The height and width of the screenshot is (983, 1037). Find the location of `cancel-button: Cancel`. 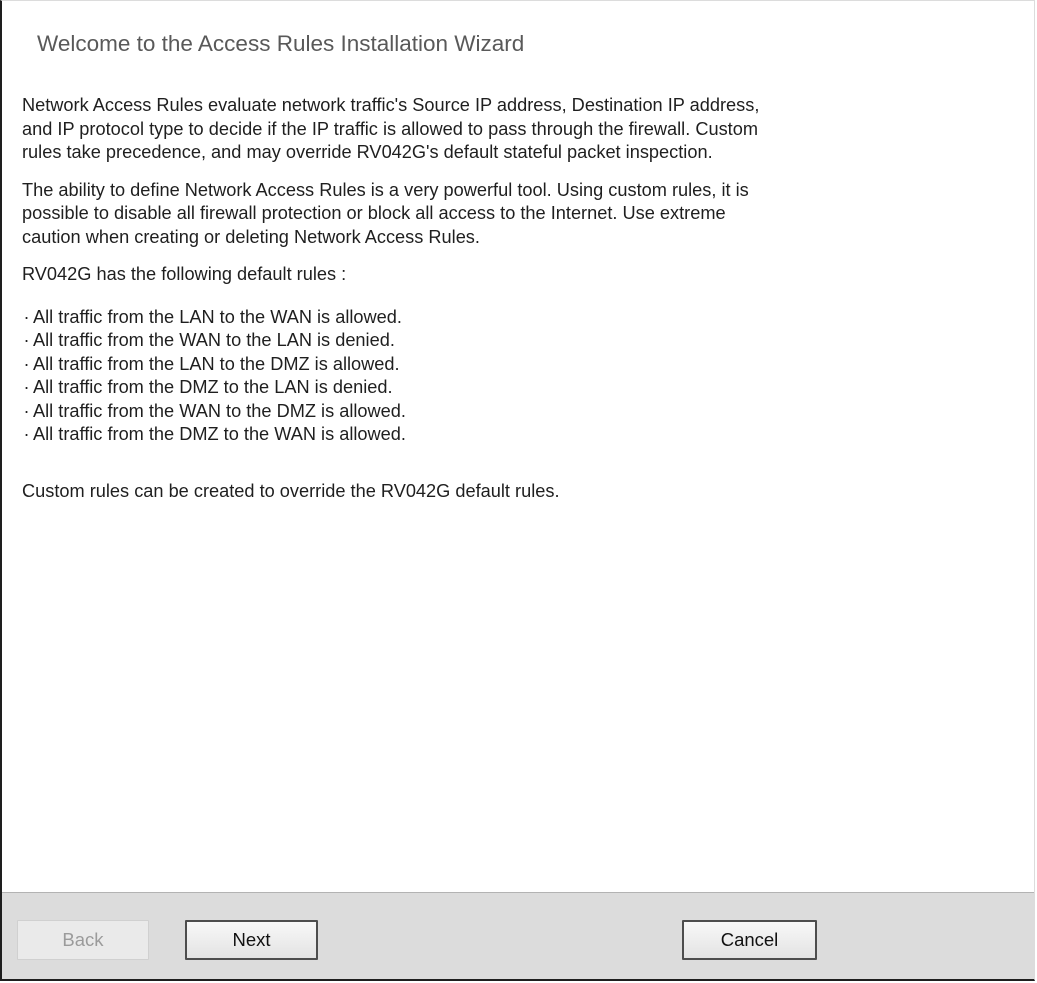

cancel-button: Cancel is located at coordinates (749, 940).